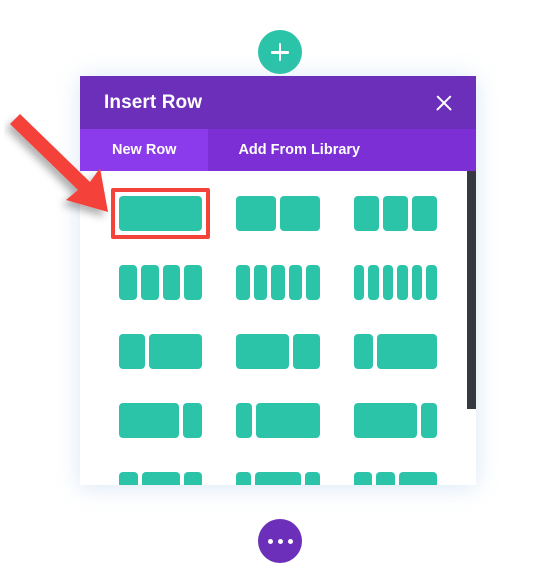 The height and width of the screenshot is (573, 552). Describe the element at coordinates (444, 103) in the screenshot. I see `close-icon` at that location.